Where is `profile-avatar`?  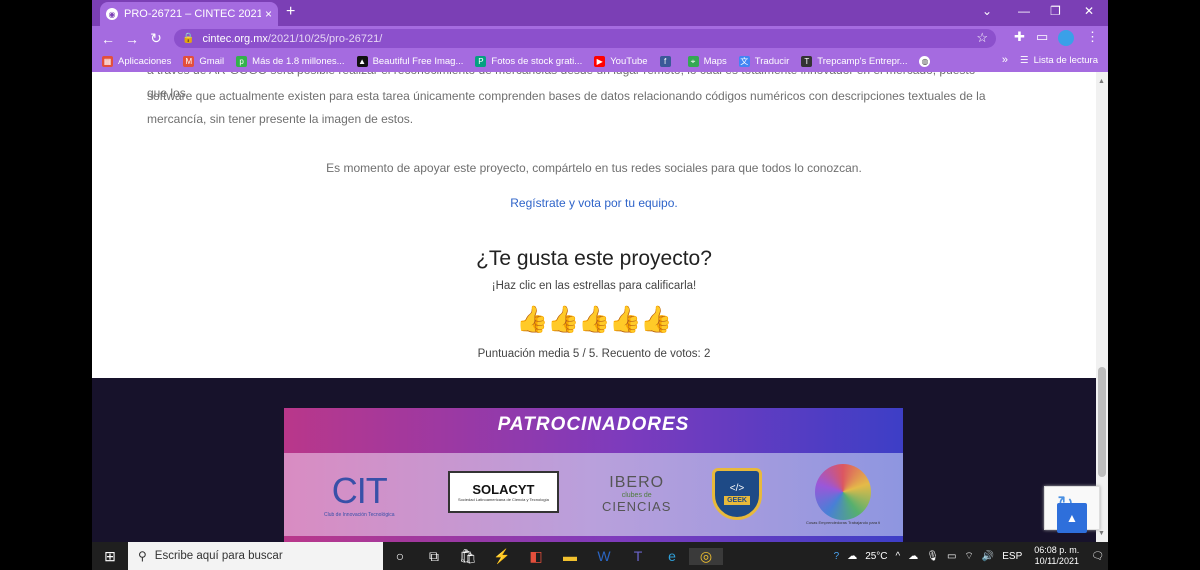 profile-avatar is located at coordinates (1066, 38).